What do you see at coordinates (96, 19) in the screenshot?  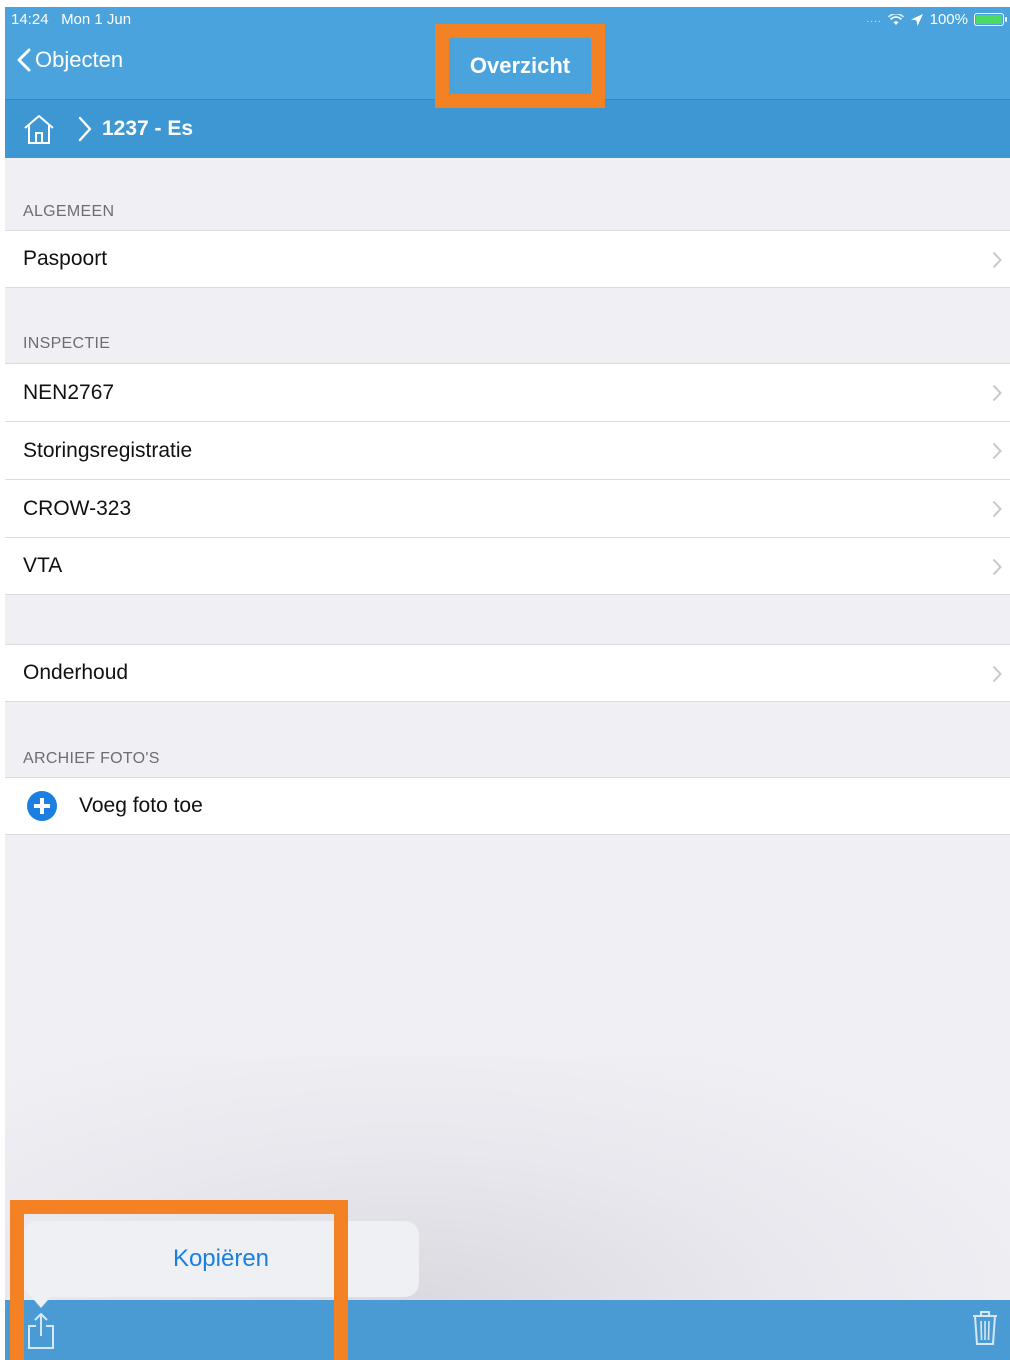 I see `status-date: Mon 1 Jun` at bounding box center [96, 19].